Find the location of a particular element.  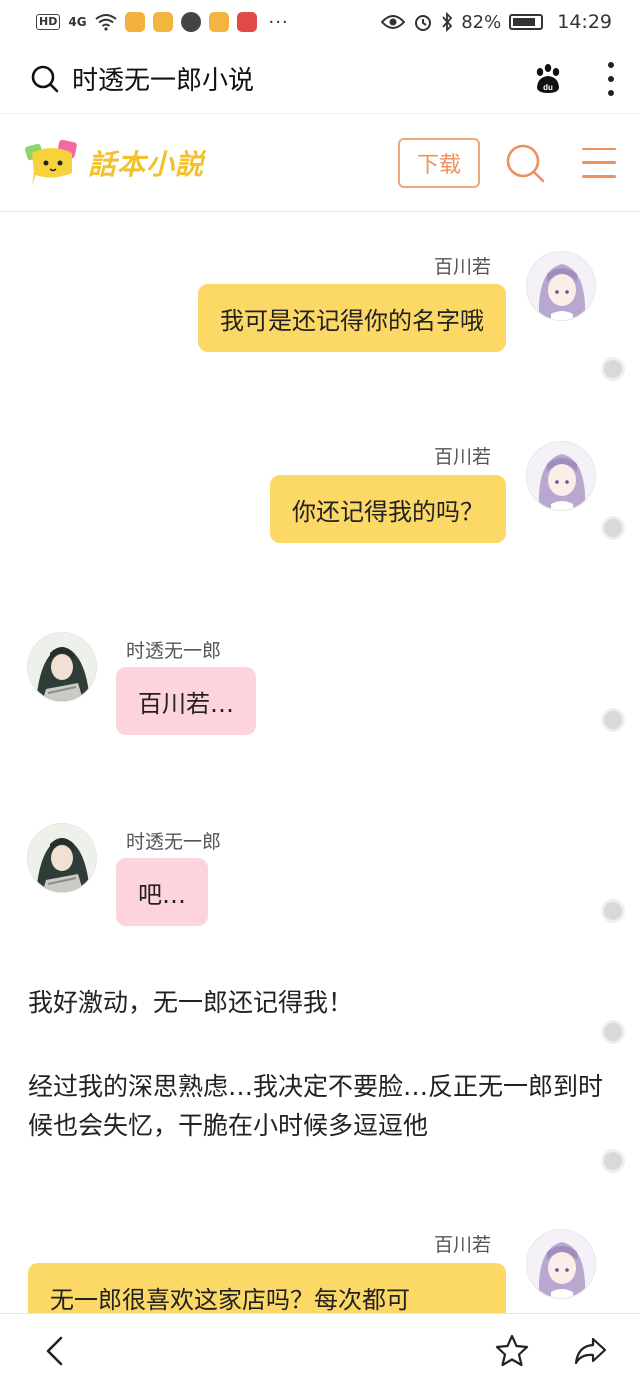

clock: 14:29 is located at coordinates (584, 22).